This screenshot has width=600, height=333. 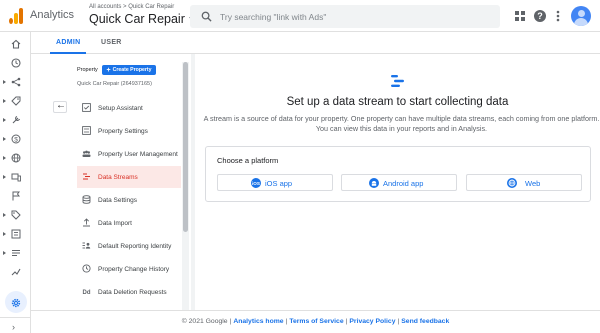 I want to click on analytics-logo-icon, so click(x=16, y=16).